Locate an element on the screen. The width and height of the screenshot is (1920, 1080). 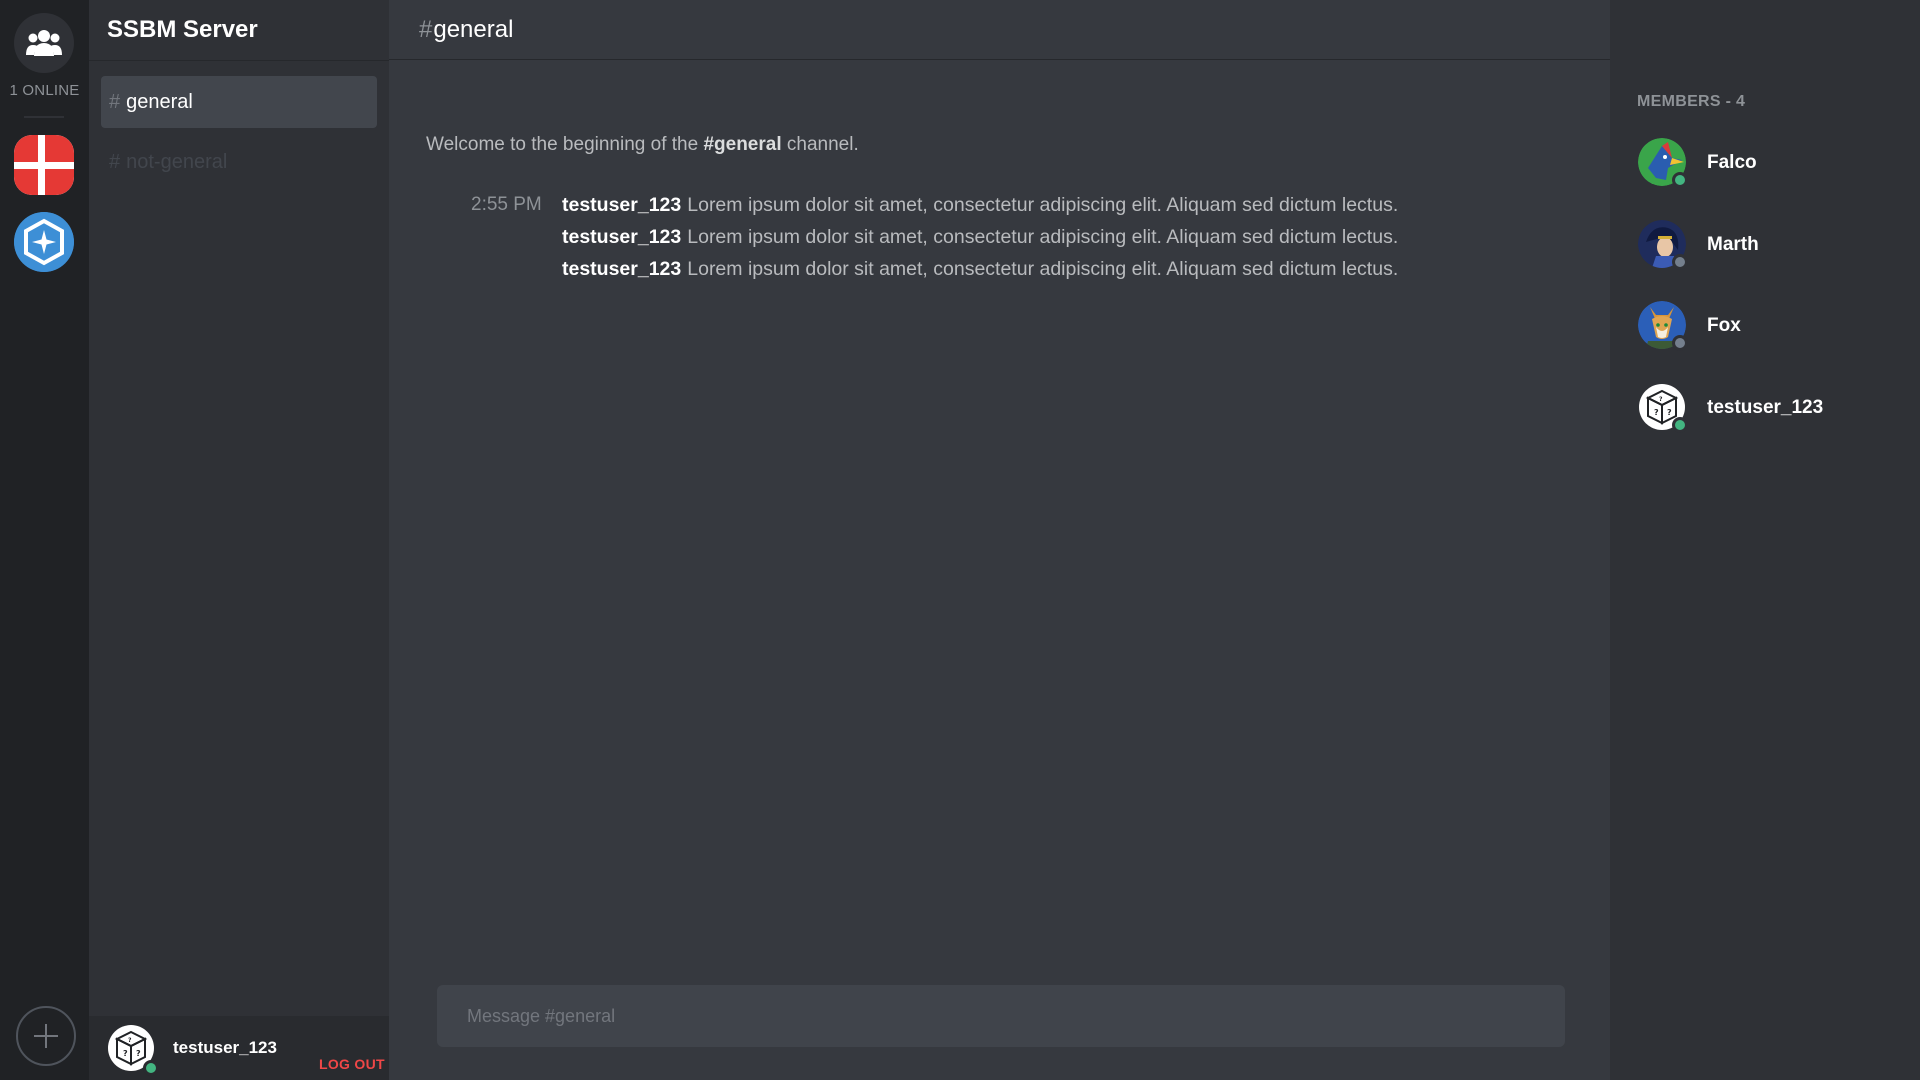
smash-bros-logo-icon is located at coordinates (44, 165).